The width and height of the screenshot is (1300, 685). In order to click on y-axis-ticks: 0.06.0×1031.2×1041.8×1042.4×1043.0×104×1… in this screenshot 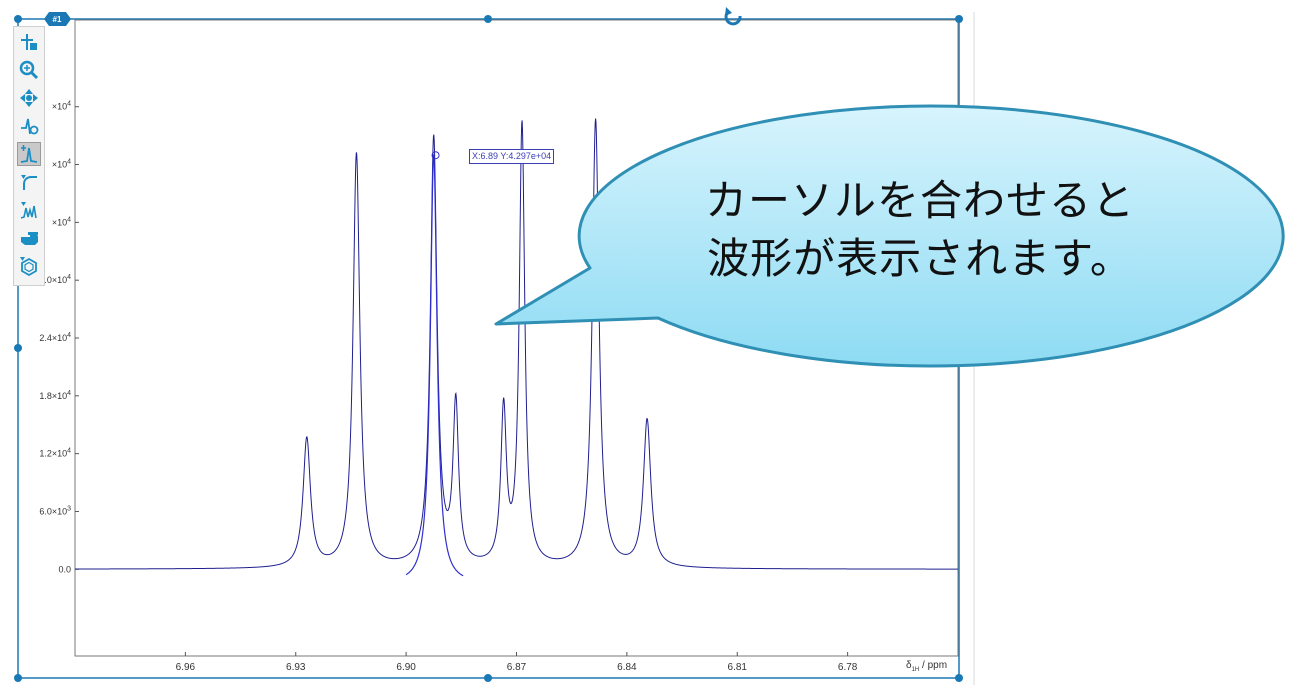, I will do `click(59, 337)`.